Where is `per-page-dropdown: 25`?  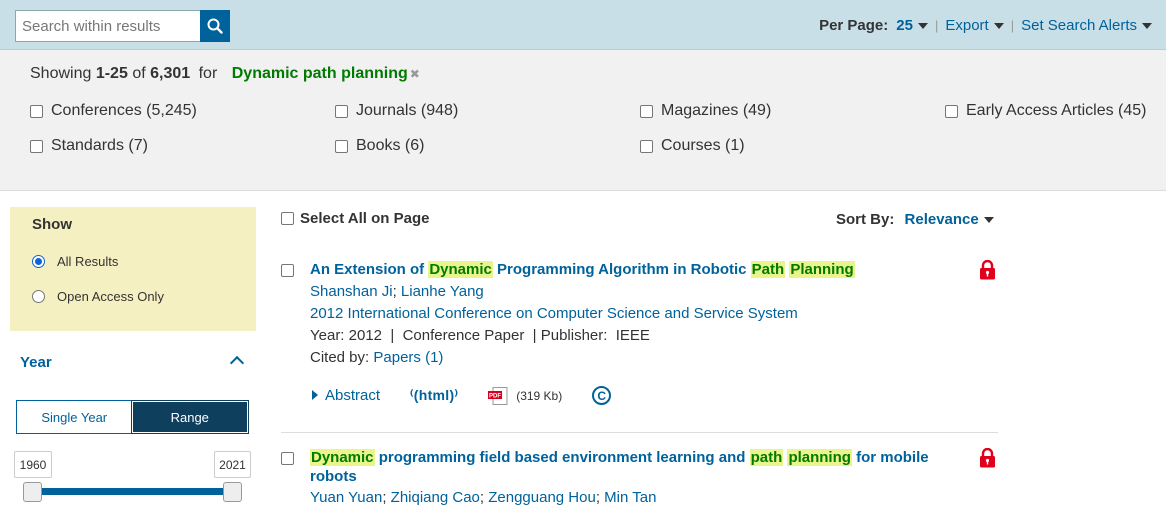 per-page-dropdown: 25 is located at coordinates (912, 25).